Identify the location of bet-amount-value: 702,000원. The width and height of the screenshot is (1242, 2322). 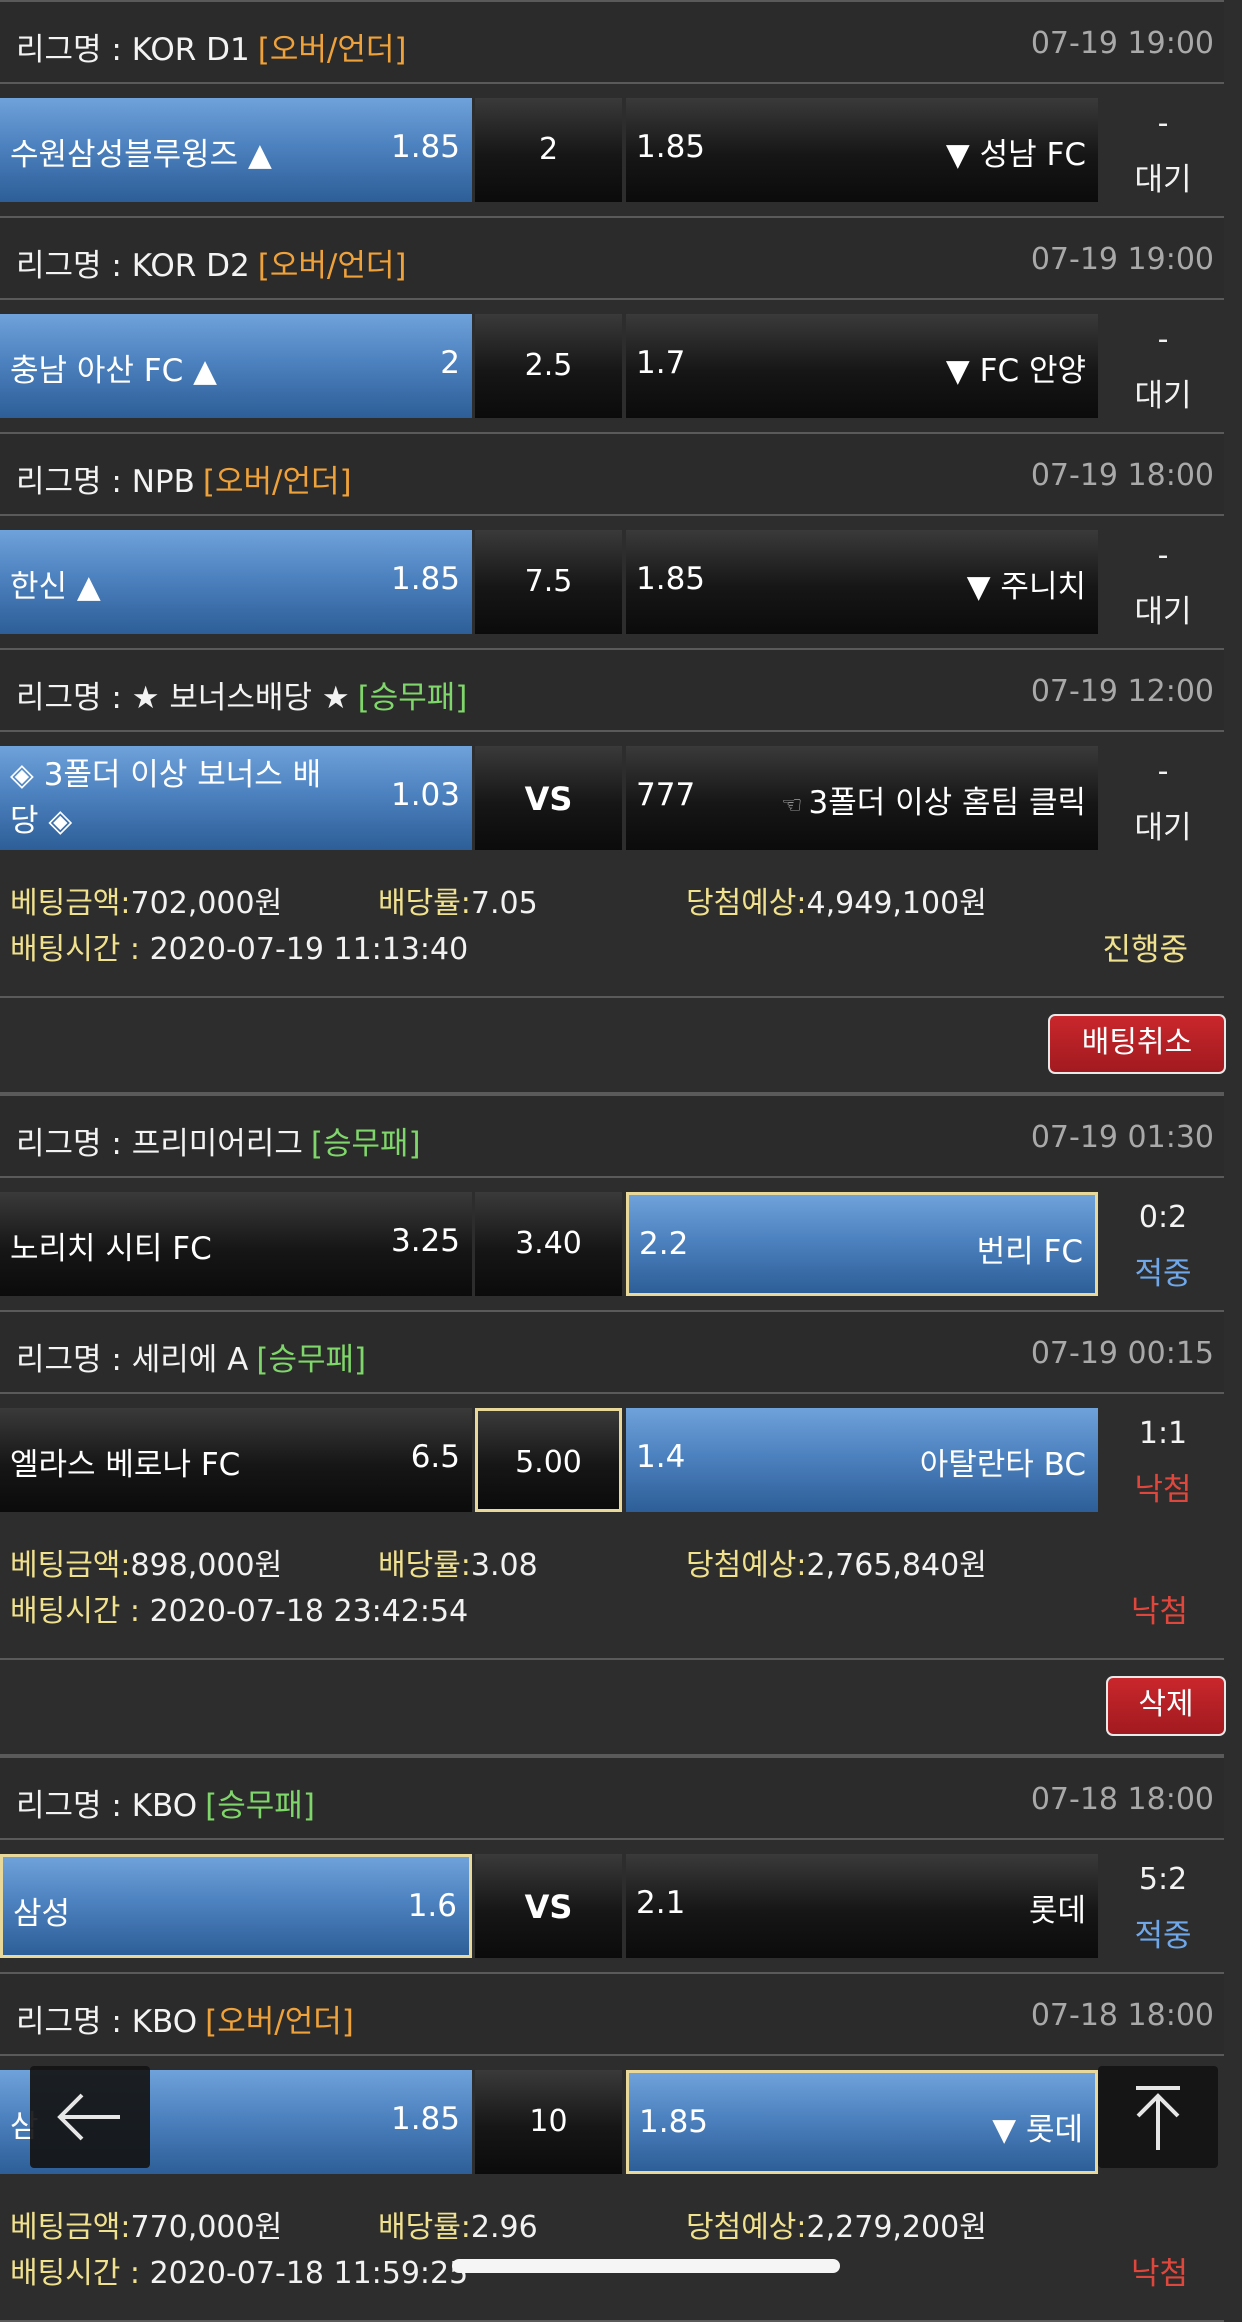
(206, 903).